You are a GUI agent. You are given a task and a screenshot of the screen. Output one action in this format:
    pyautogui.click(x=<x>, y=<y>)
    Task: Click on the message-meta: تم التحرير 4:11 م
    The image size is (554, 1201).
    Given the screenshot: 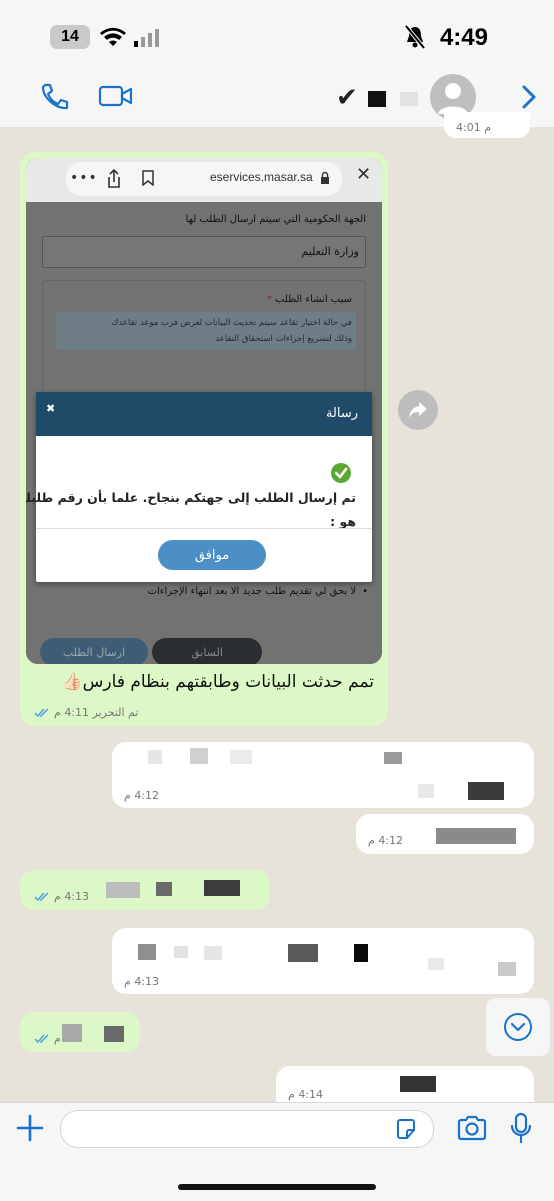 What is the action you would take?
    pyautogui.click(x=86, y=712)
    